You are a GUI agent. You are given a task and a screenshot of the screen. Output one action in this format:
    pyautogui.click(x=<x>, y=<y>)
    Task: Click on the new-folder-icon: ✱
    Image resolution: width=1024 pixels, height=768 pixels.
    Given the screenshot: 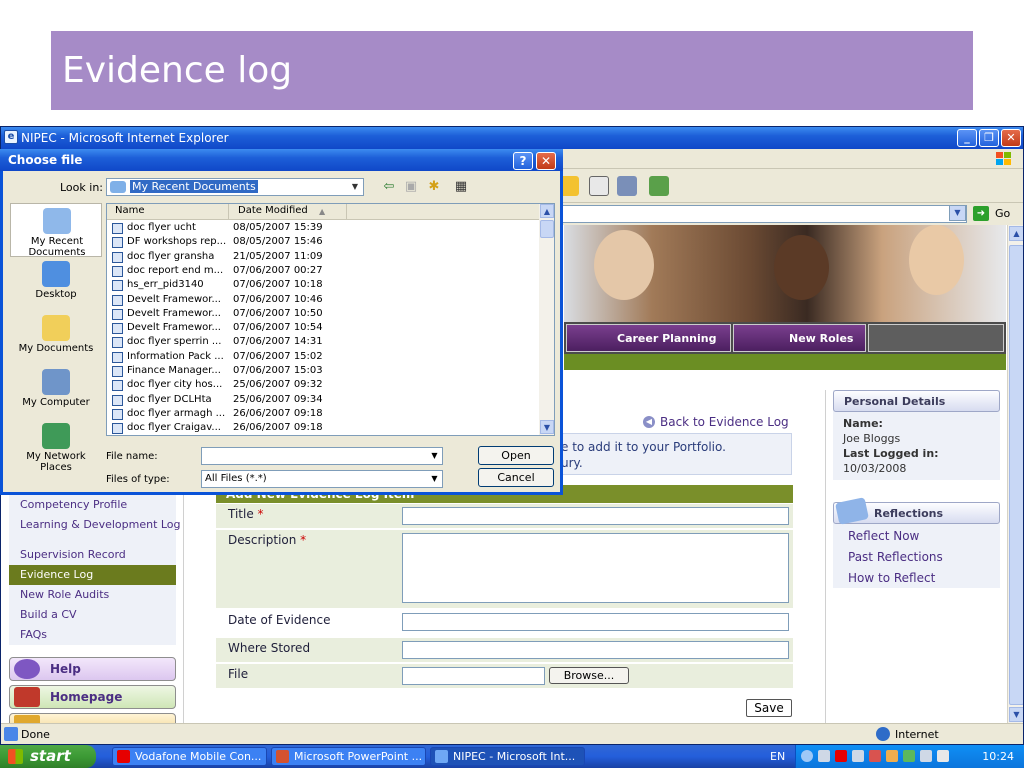 What is the action you would take?
    pyautogui.click(x=434, y=187)
    